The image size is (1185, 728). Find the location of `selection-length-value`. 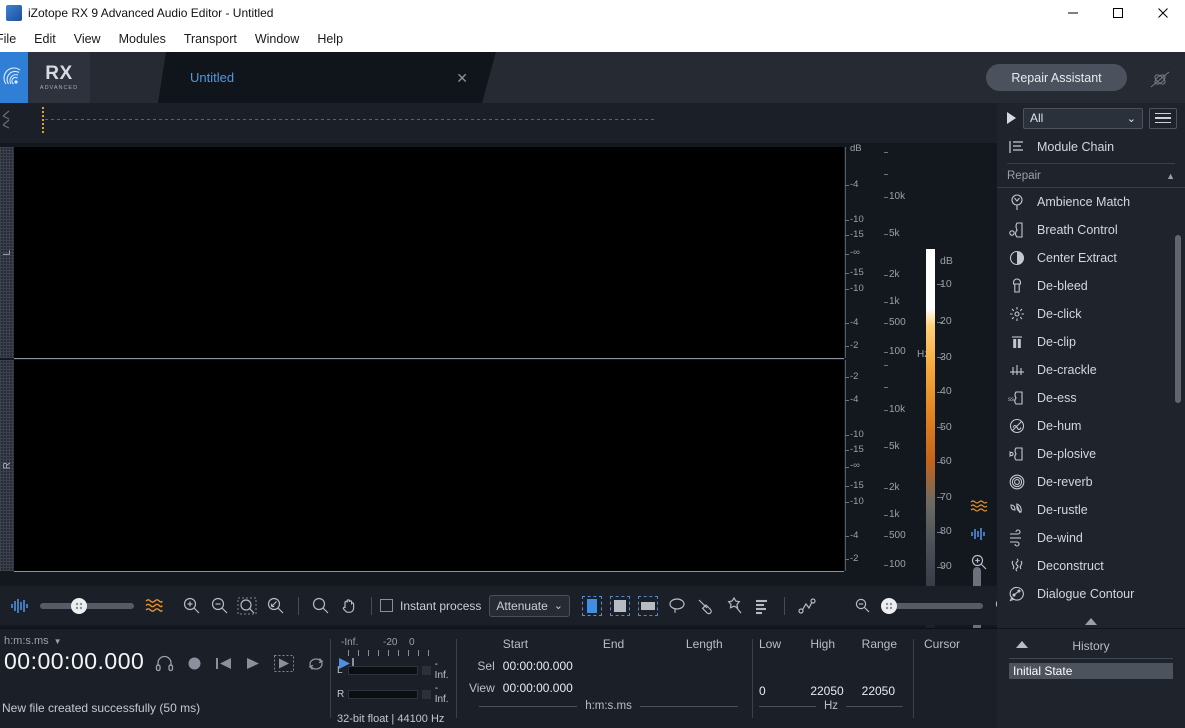

selection-length-value is located at coordinates (719, 666).